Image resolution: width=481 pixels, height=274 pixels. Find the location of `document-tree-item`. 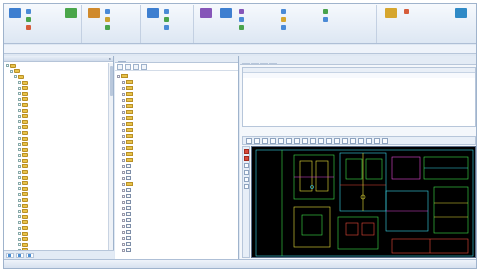

document-tree-item is located at coordinates (177, 250).